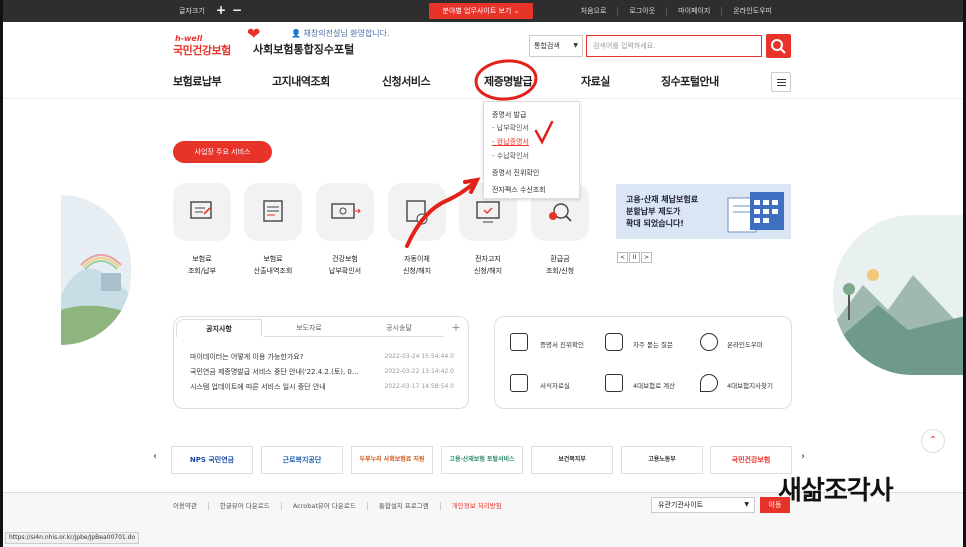 This screenshot has height=547, width=966. I want to click on partner-nps: NPS 국민연금, so click(212, 460).